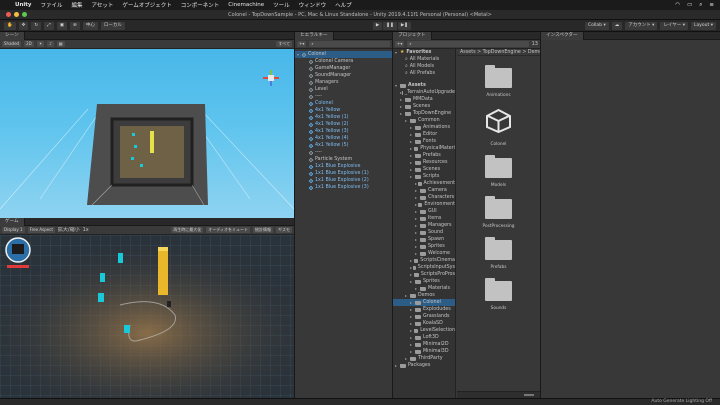 The height and width of the screenshot is (405, 720). I want to click on project-tree-item: ▸ ThirdParty, so click(424, 358).